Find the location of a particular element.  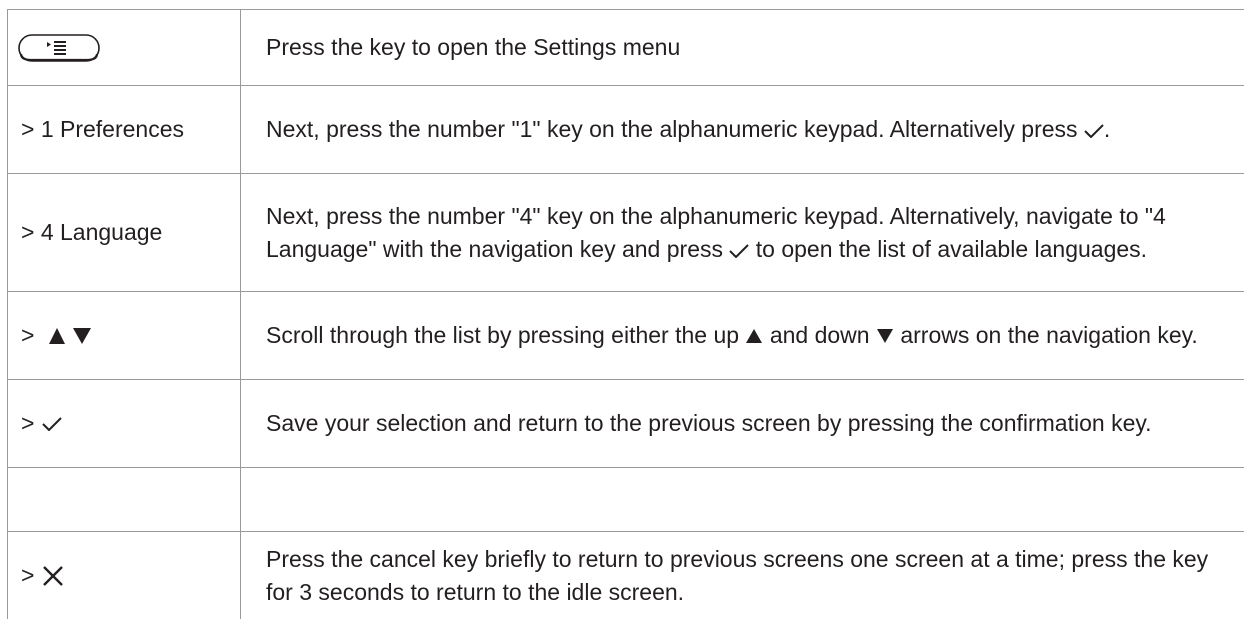

row-step-cell is located at coordinates (124, 47).